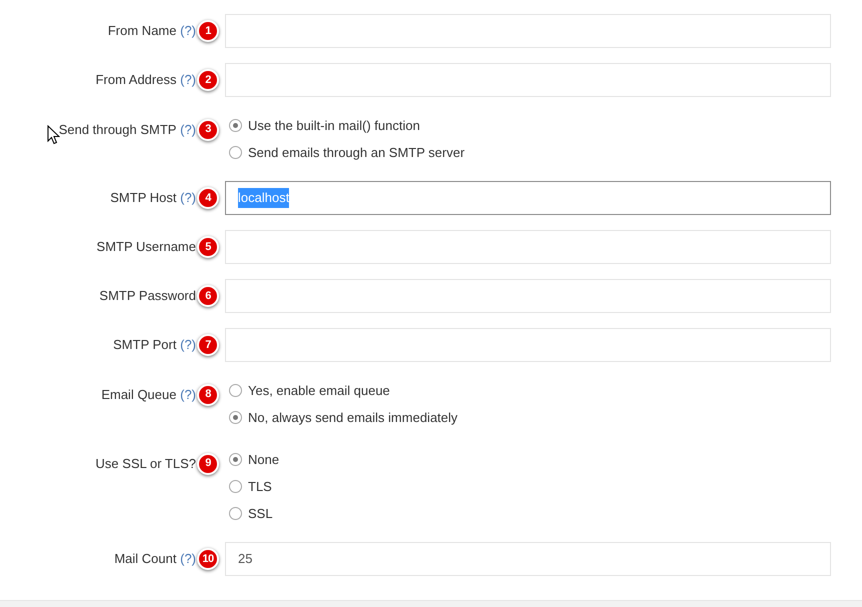 Image resolution: width=862 pixels, height=607 pixels. Describe the element at coordinates (208, 80) in the screenshot. I see `step-number-badge: 2` at that location.